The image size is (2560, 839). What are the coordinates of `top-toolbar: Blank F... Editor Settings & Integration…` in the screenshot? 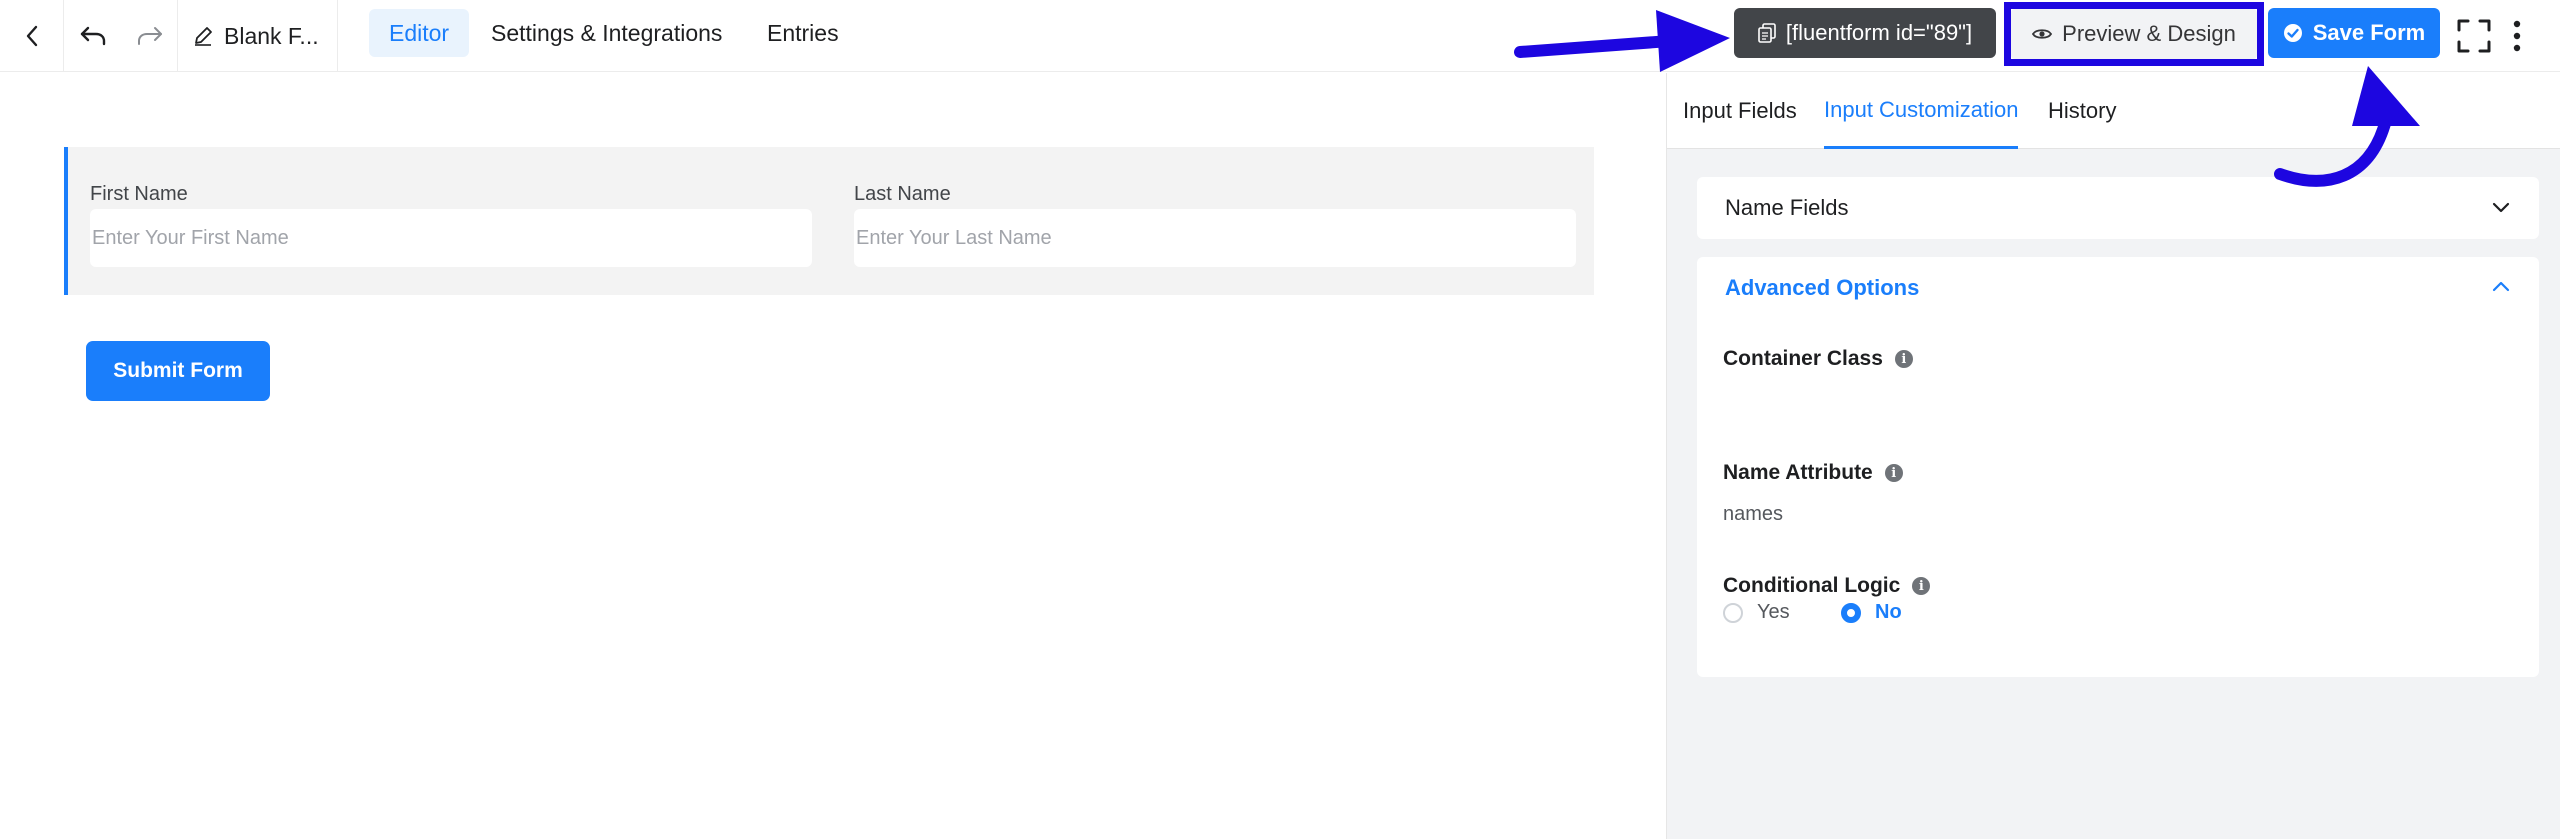 It's located at (1280, 36).